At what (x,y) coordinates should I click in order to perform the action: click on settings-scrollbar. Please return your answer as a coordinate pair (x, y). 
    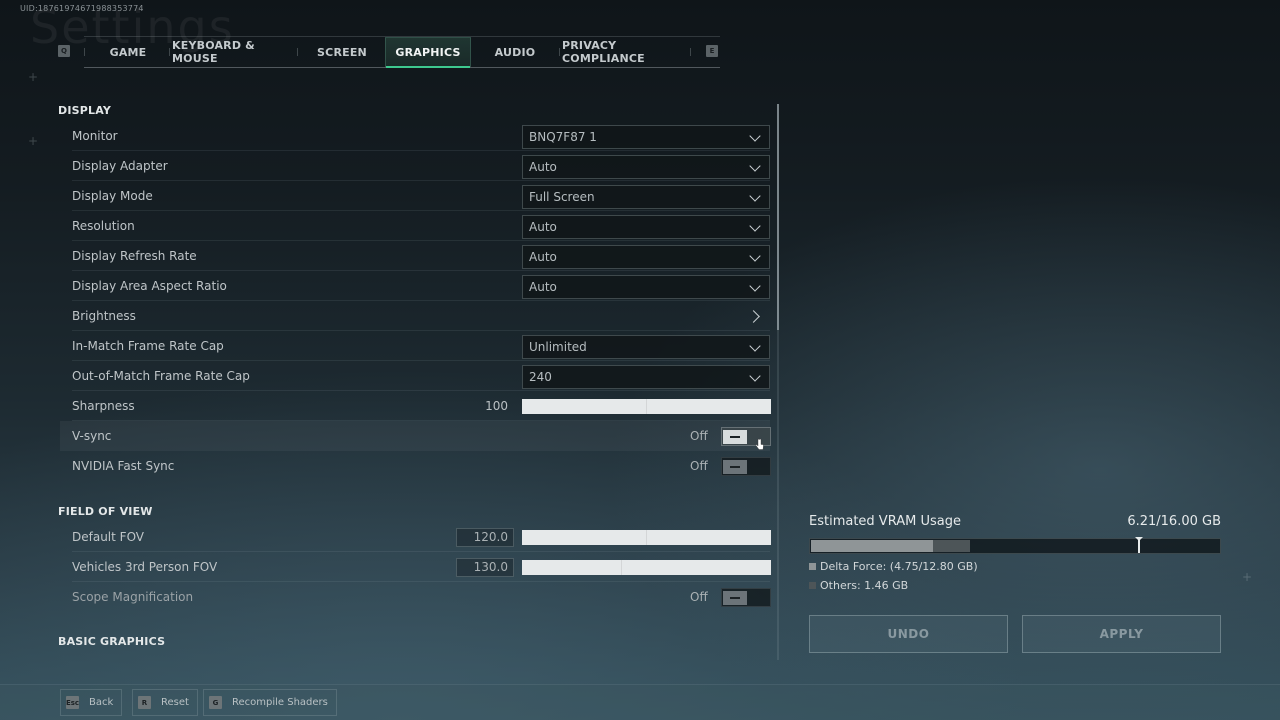
    Looking at the image, I should click on (778, 382).